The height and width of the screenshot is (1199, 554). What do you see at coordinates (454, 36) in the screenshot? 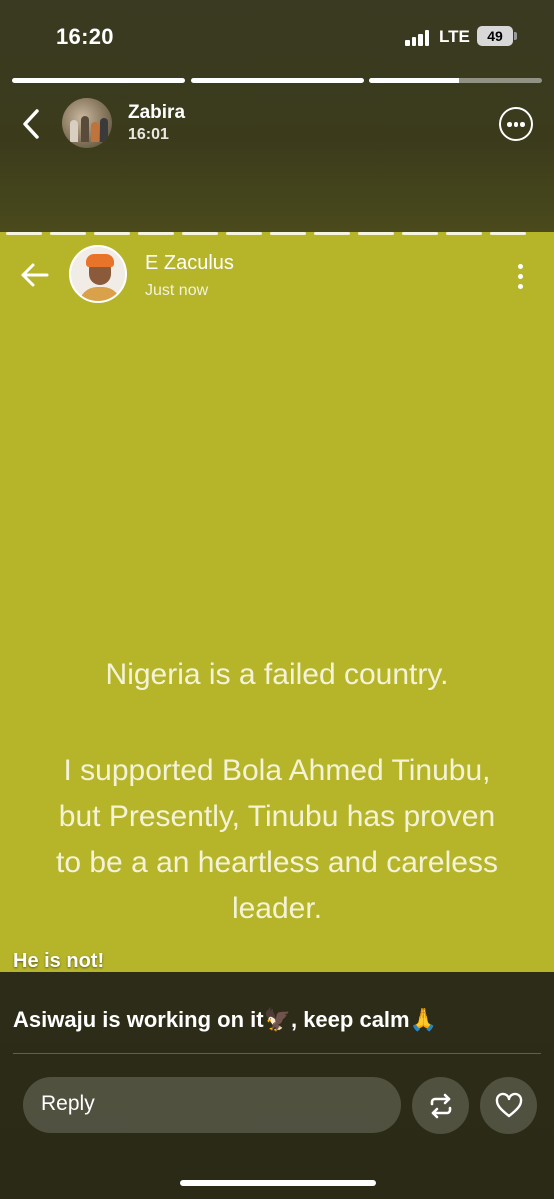
I see `network-type: LTE` at bounding box center [454, 36].